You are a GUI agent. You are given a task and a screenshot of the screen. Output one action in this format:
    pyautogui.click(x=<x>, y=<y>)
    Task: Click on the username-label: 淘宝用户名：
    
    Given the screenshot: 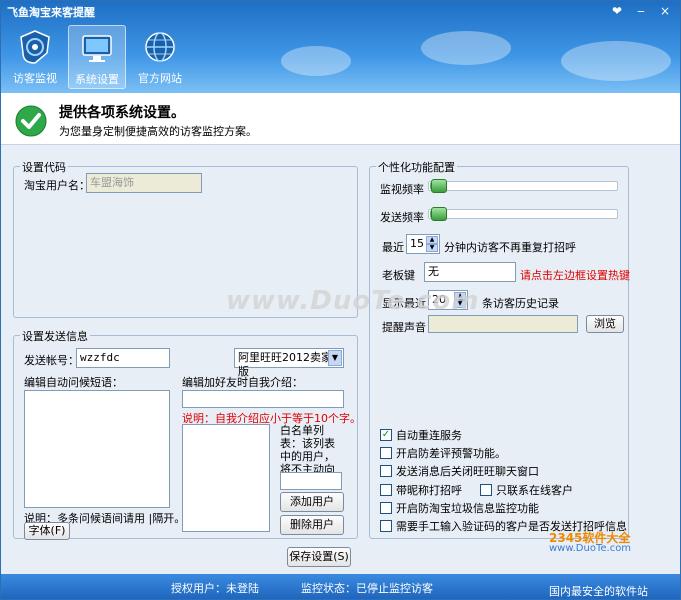 What is the action you would take?
    pyautogui.click(x=57, y=185)
    